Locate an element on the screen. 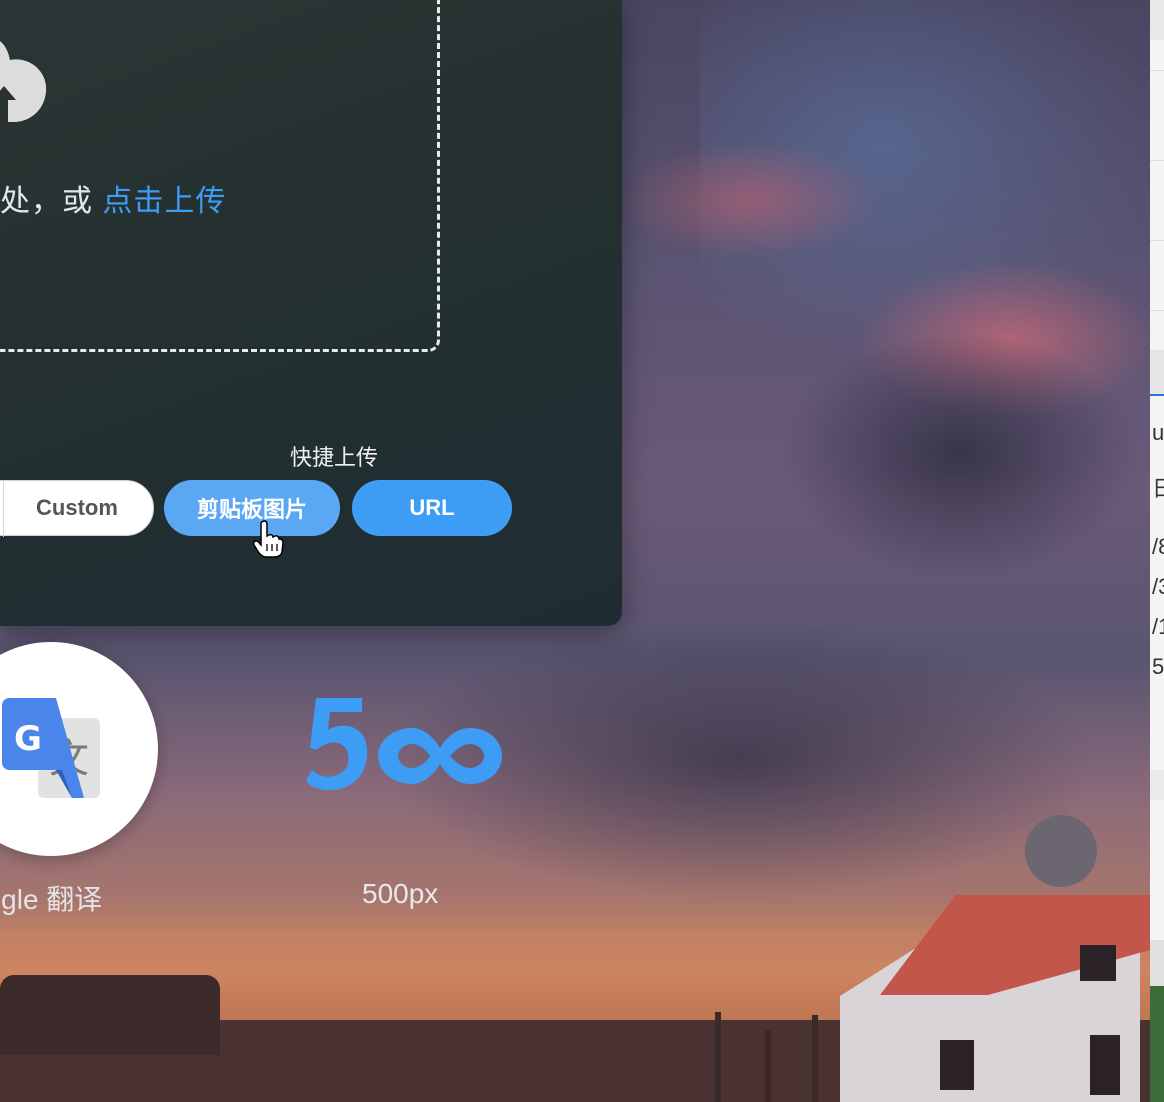  upload-instruction: 处，或 点击上传 is located at coordinates (113, 198).